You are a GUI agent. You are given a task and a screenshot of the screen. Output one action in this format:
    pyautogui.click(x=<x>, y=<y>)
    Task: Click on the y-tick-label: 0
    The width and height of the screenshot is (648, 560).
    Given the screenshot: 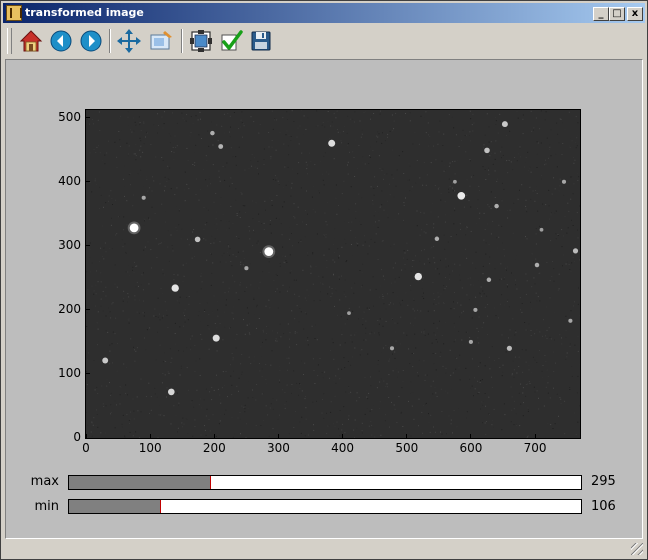 What is the action you would take?
    pyautogui.click(x=77, y=437)
    